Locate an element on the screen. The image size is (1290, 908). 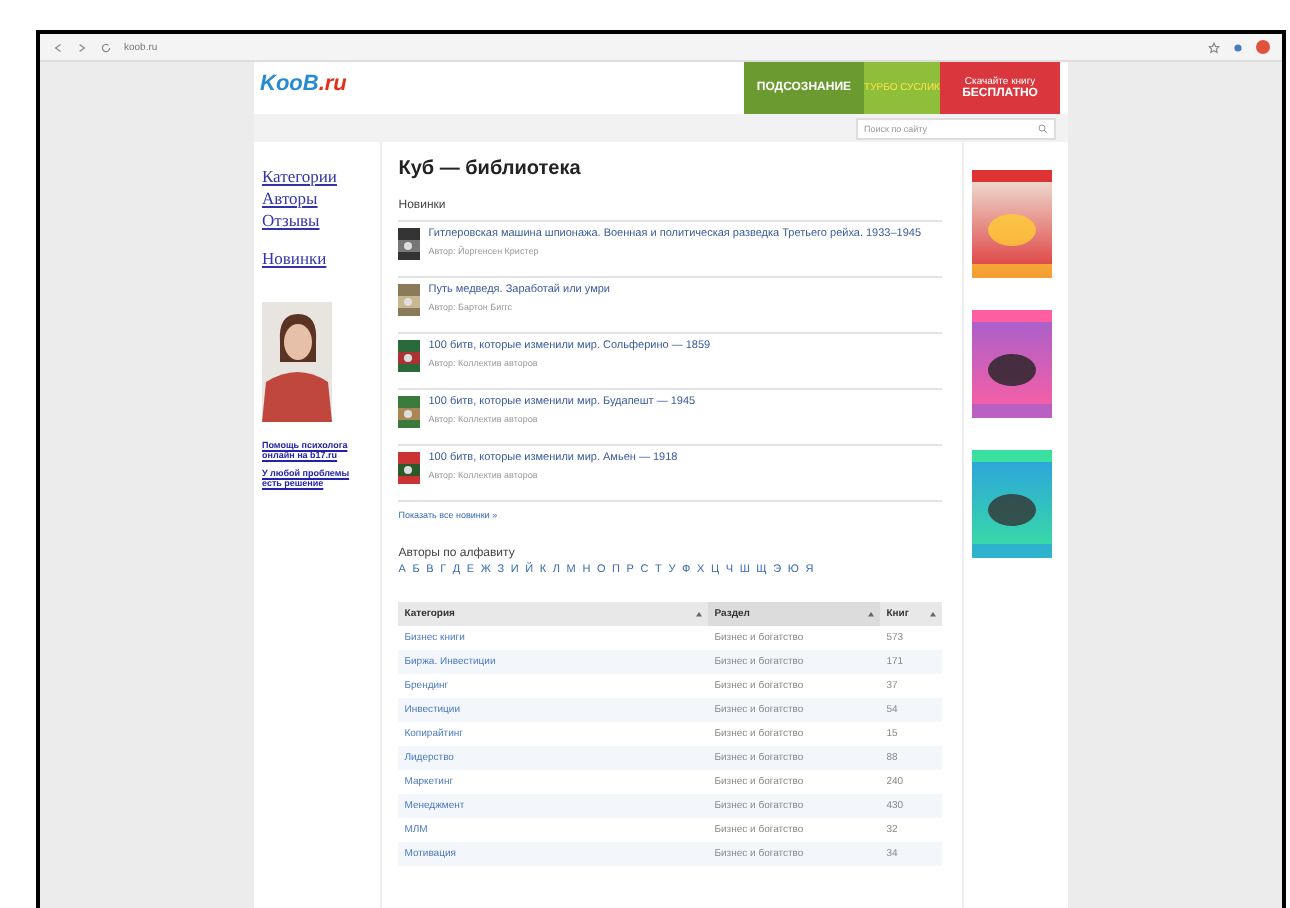
page-title: Куб — библиотека is located at coordinates (490, 169).